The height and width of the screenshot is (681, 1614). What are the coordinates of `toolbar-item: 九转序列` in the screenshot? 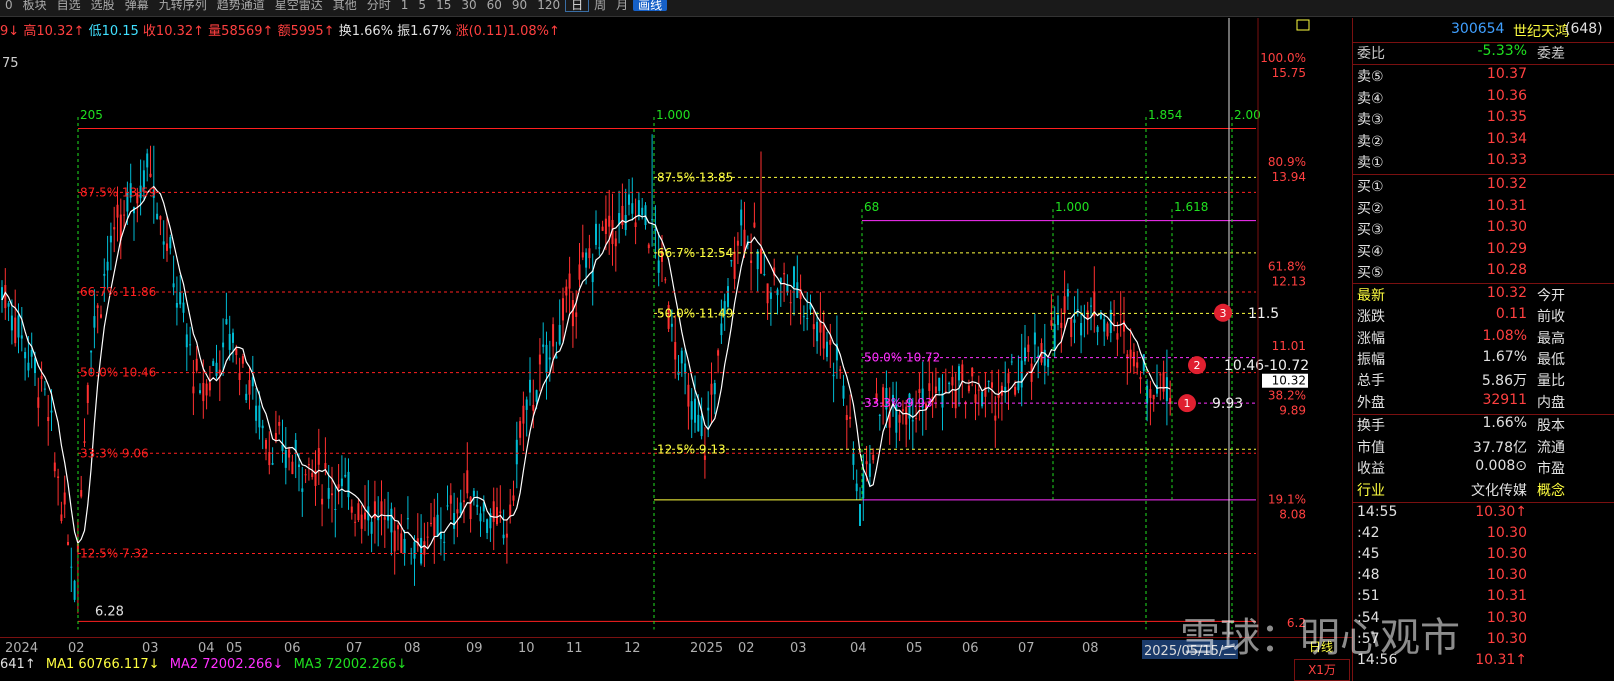 It's located at (183, 5).